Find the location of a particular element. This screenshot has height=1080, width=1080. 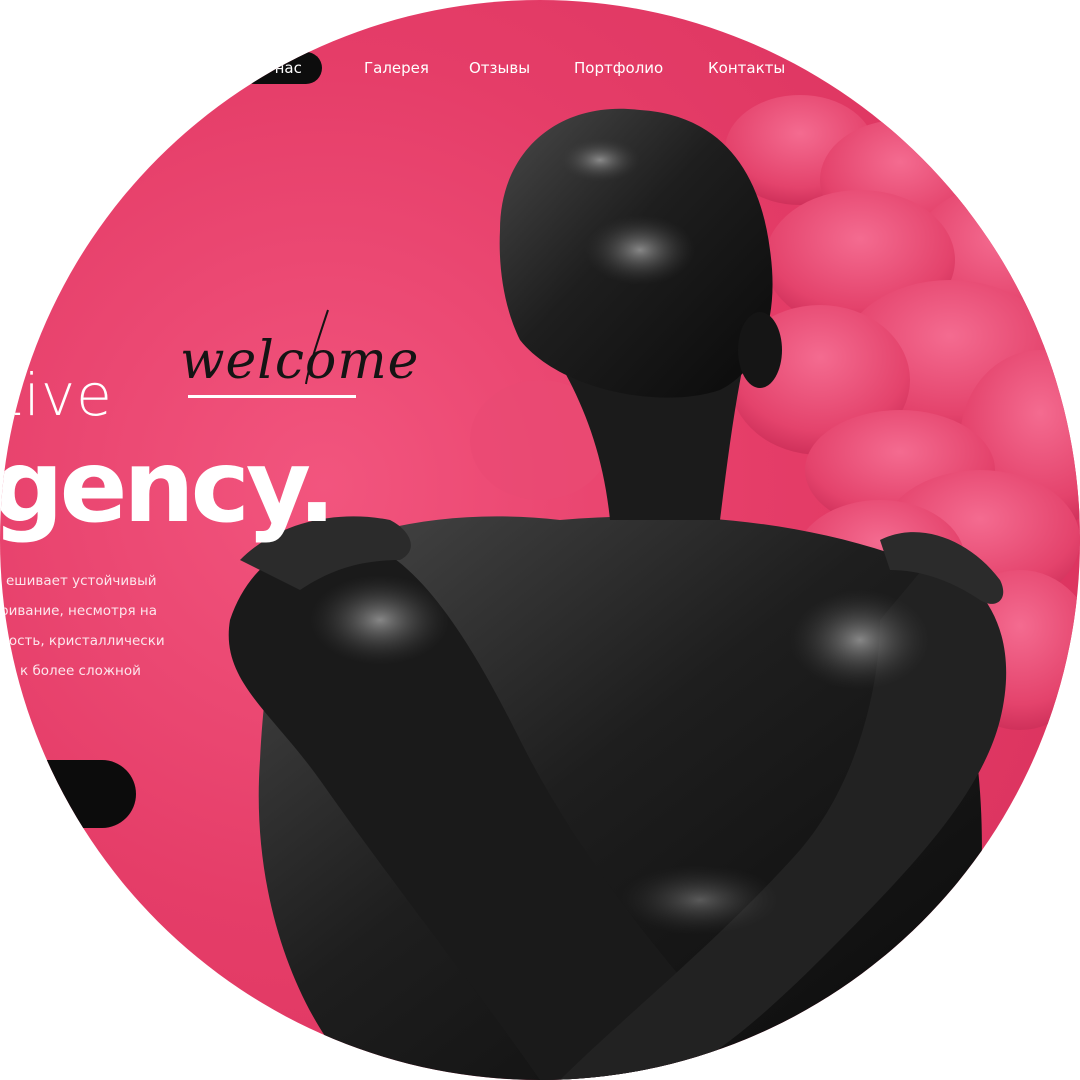

nav-item-about: О нас is located at coordinates (280, 68).